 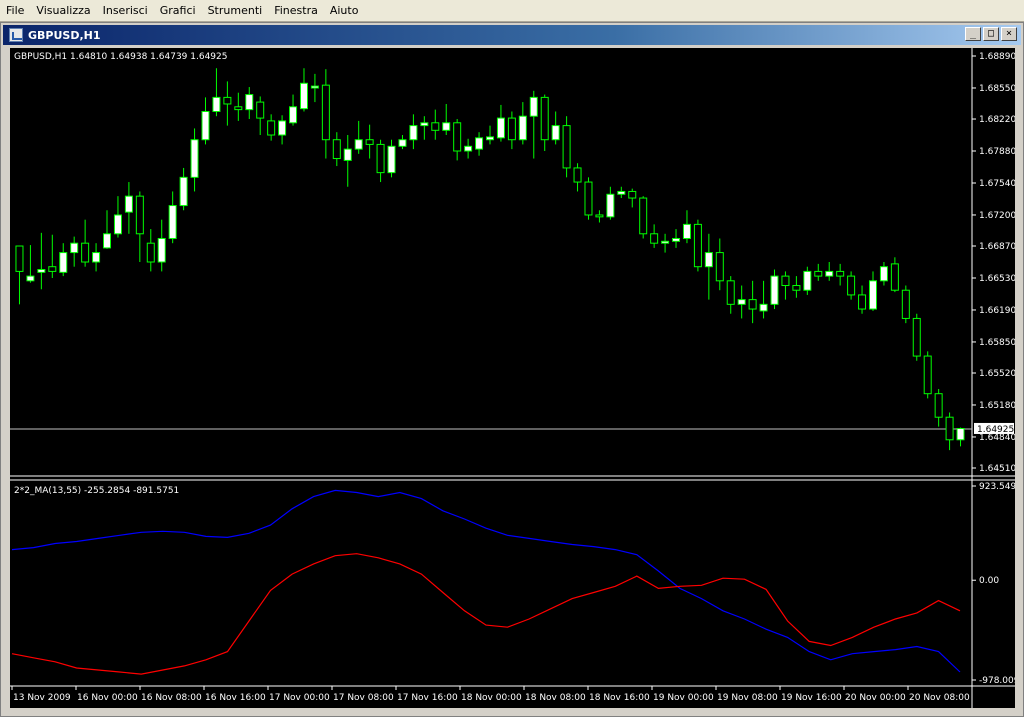 What do you see at coordinates (555, 698) in the screenshot?
I see `time-tick-label: 18 Nov 08:00` at bounding box center [555, 698].